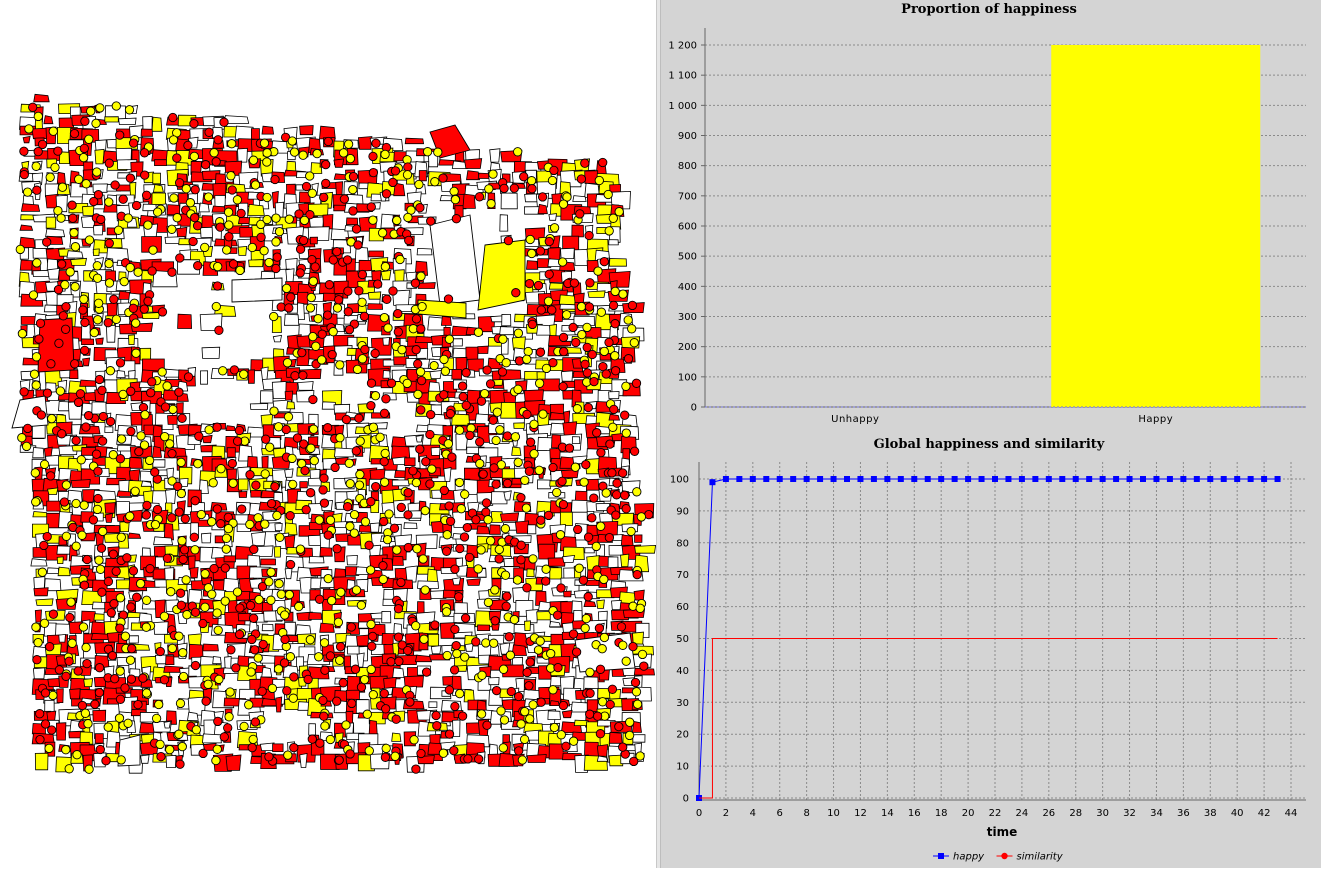  What do you see at coordinates (694, 408) in the screenshot?
I see `bar-ytick-label: 0` at bounding box center [694, 408].